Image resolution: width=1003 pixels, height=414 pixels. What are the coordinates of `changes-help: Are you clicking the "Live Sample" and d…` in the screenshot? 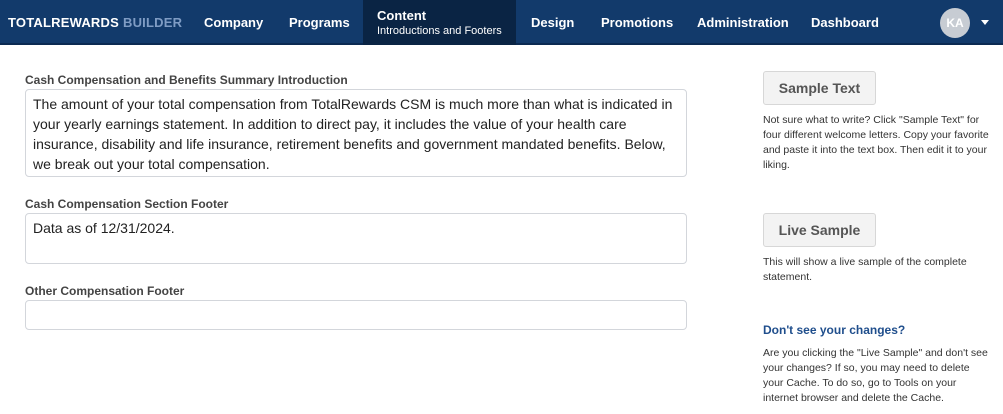 It's located at (875, 375).